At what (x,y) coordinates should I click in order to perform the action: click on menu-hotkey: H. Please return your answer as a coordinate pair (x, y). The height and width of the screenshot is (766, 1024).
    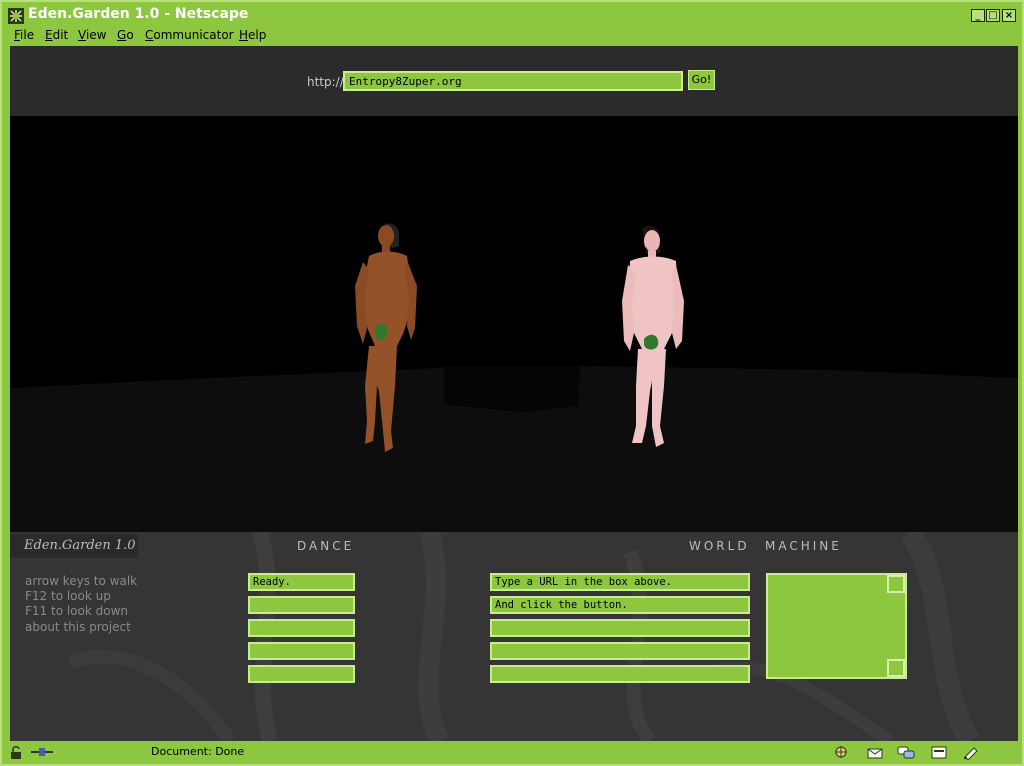
    Looking at the image, I should click on (244, 35).